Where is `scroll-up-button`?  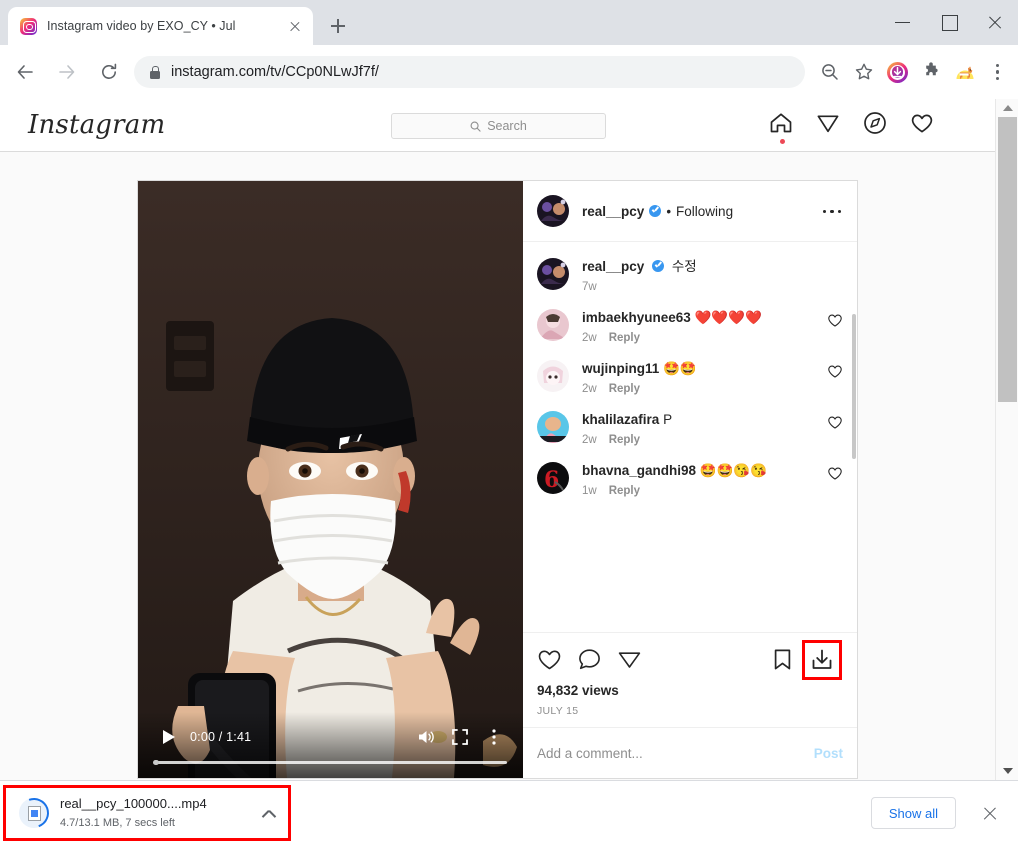
scroll-up-button is located at coordinates (1007, 108).